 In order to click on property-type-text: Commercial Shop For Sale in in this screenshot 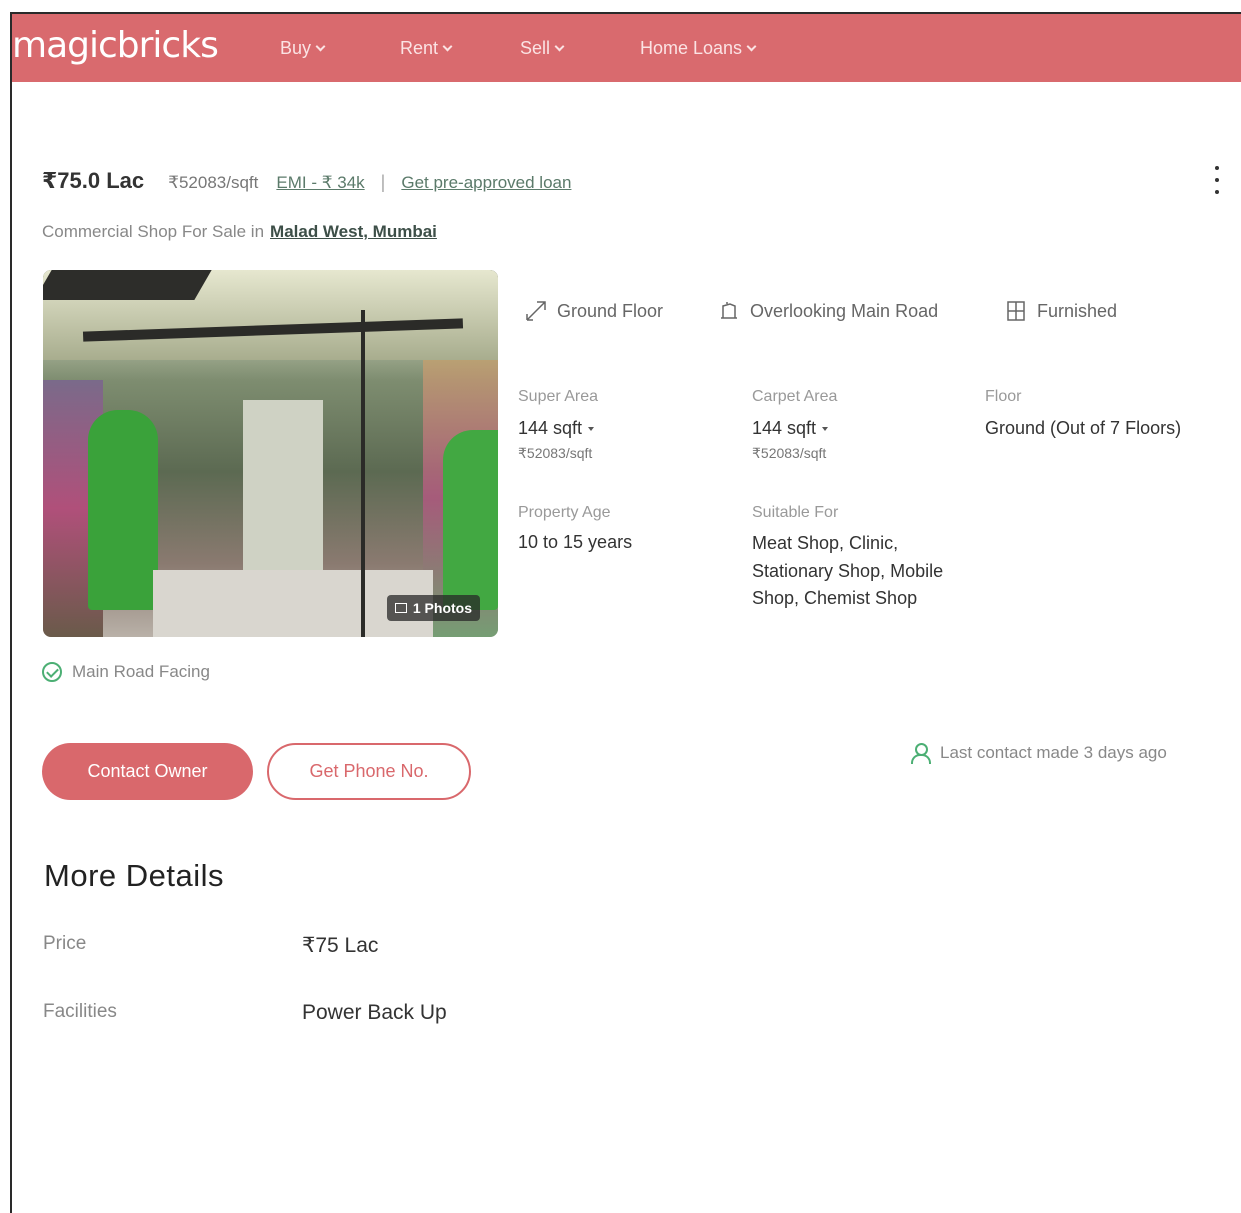, I will do `click(153, 231)`.